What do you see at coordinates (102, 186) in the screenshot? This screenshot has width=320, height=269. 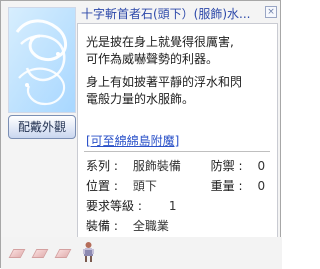 I see `position-label: 位置 :` at bounding box center [102, 186].